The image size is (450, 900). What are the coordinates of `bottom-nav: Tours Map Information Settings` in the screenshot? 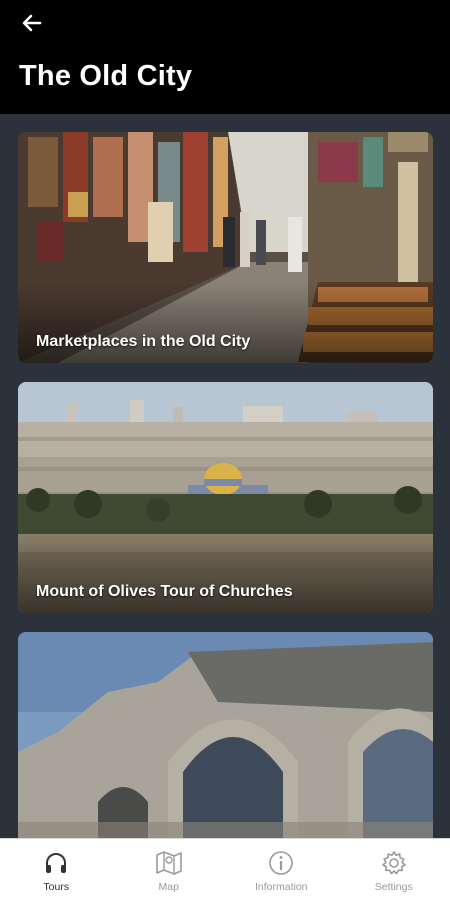 It's located at (225, 869).